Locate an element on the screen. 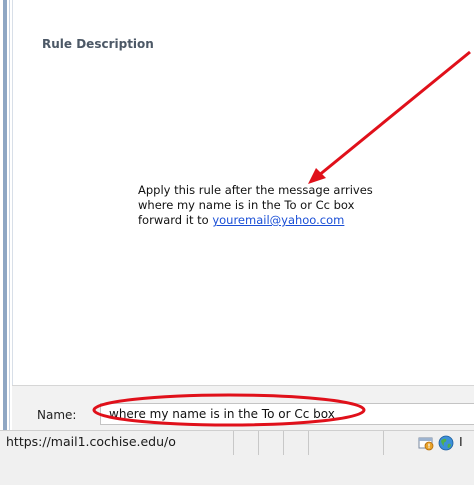 This screenshot has height=485, width=474. rule-line-3: forward it to youremail@yahoo.com is located at coordinates (255, 220).